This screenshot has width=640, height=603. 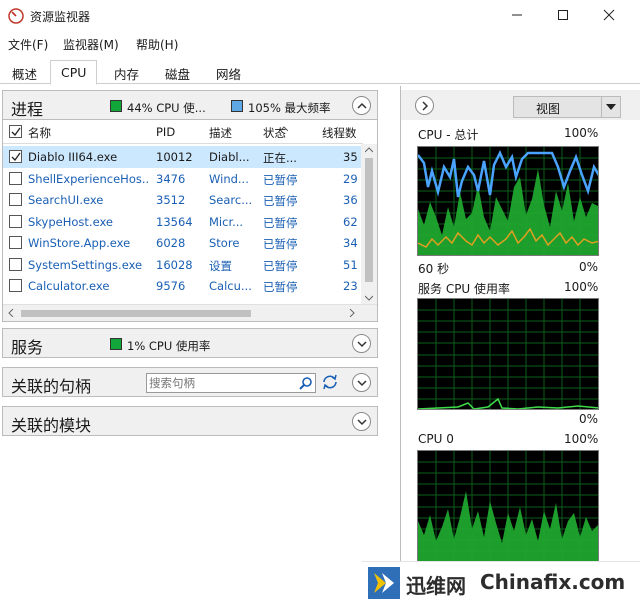 I want to click on graph-service-cpu-min: 0%, so click(x=589, y=419).